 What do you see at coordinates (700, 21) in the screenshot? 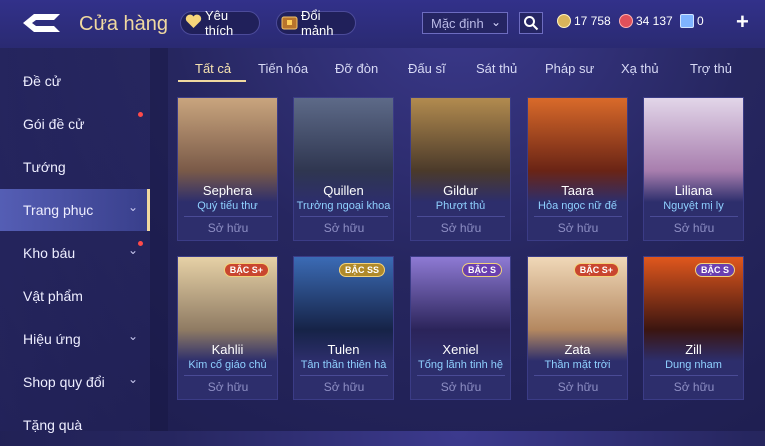
I see `voucher-amount: 0` at bounding box center [700, 21].